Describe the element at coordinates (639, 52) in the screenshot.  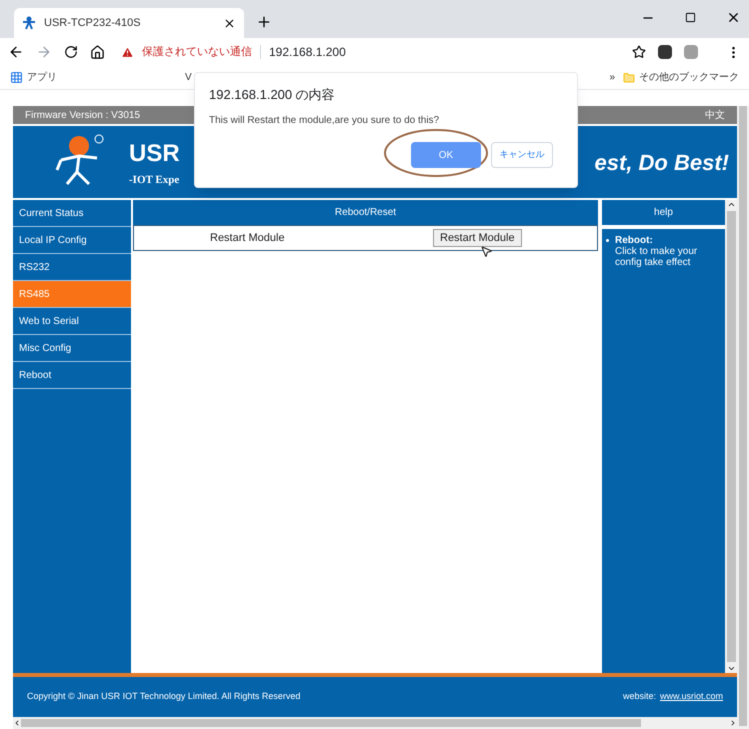
I see `bookmark-star-icon` at that location.